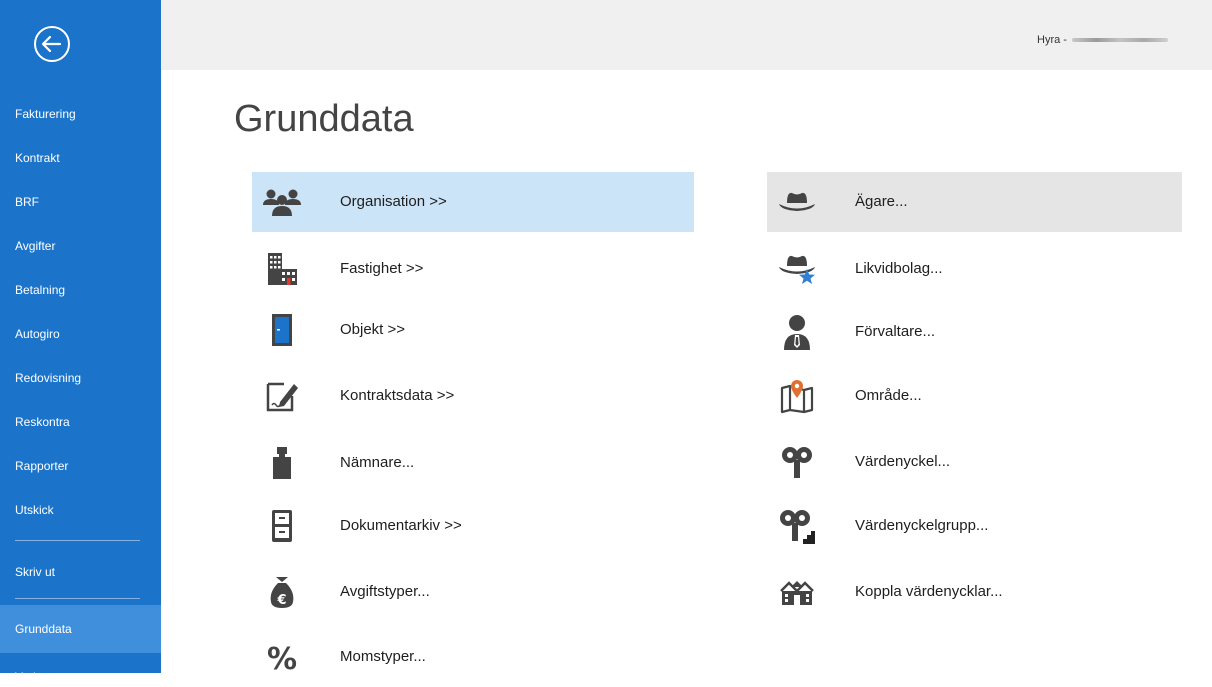 The image size is (1212, 687). Describe the element at coordinates (80, 466) in the screenshot. I see `nav-item-rapporter: Rapporter` at that location.